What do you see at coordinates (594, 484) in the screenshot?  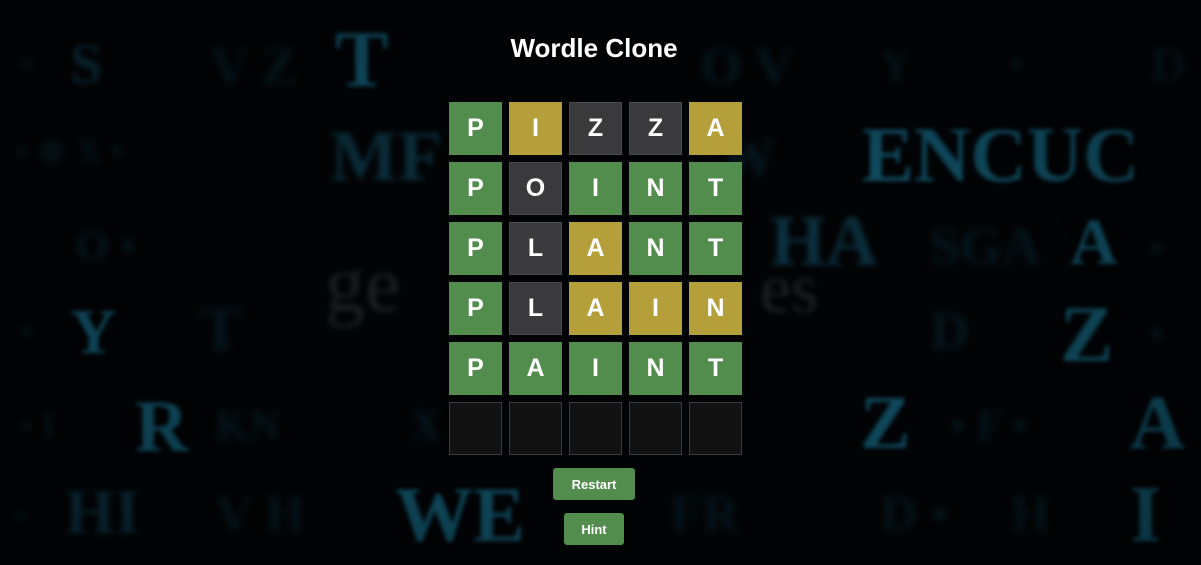 I see `restart-button: Restart` at bounding box center [594, 484].